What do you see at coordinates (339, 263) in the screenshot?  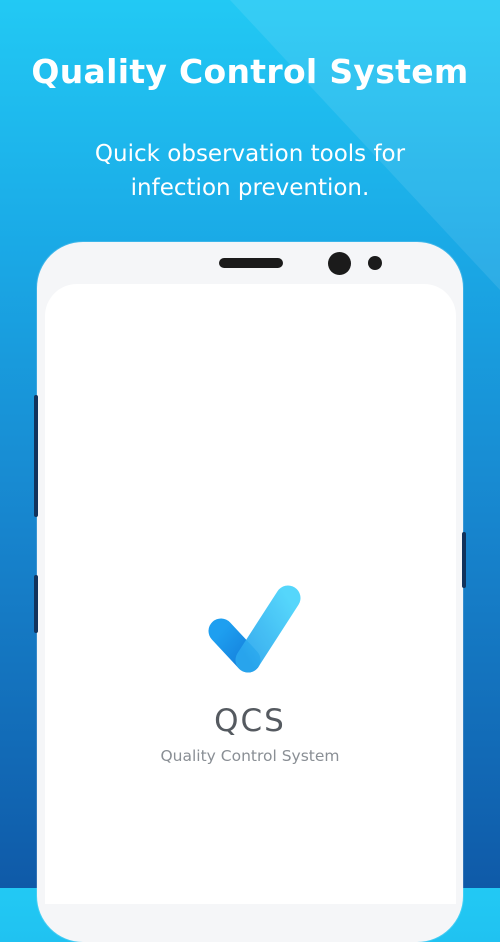 I see `phone-camera` at bounding box center [339, 263].